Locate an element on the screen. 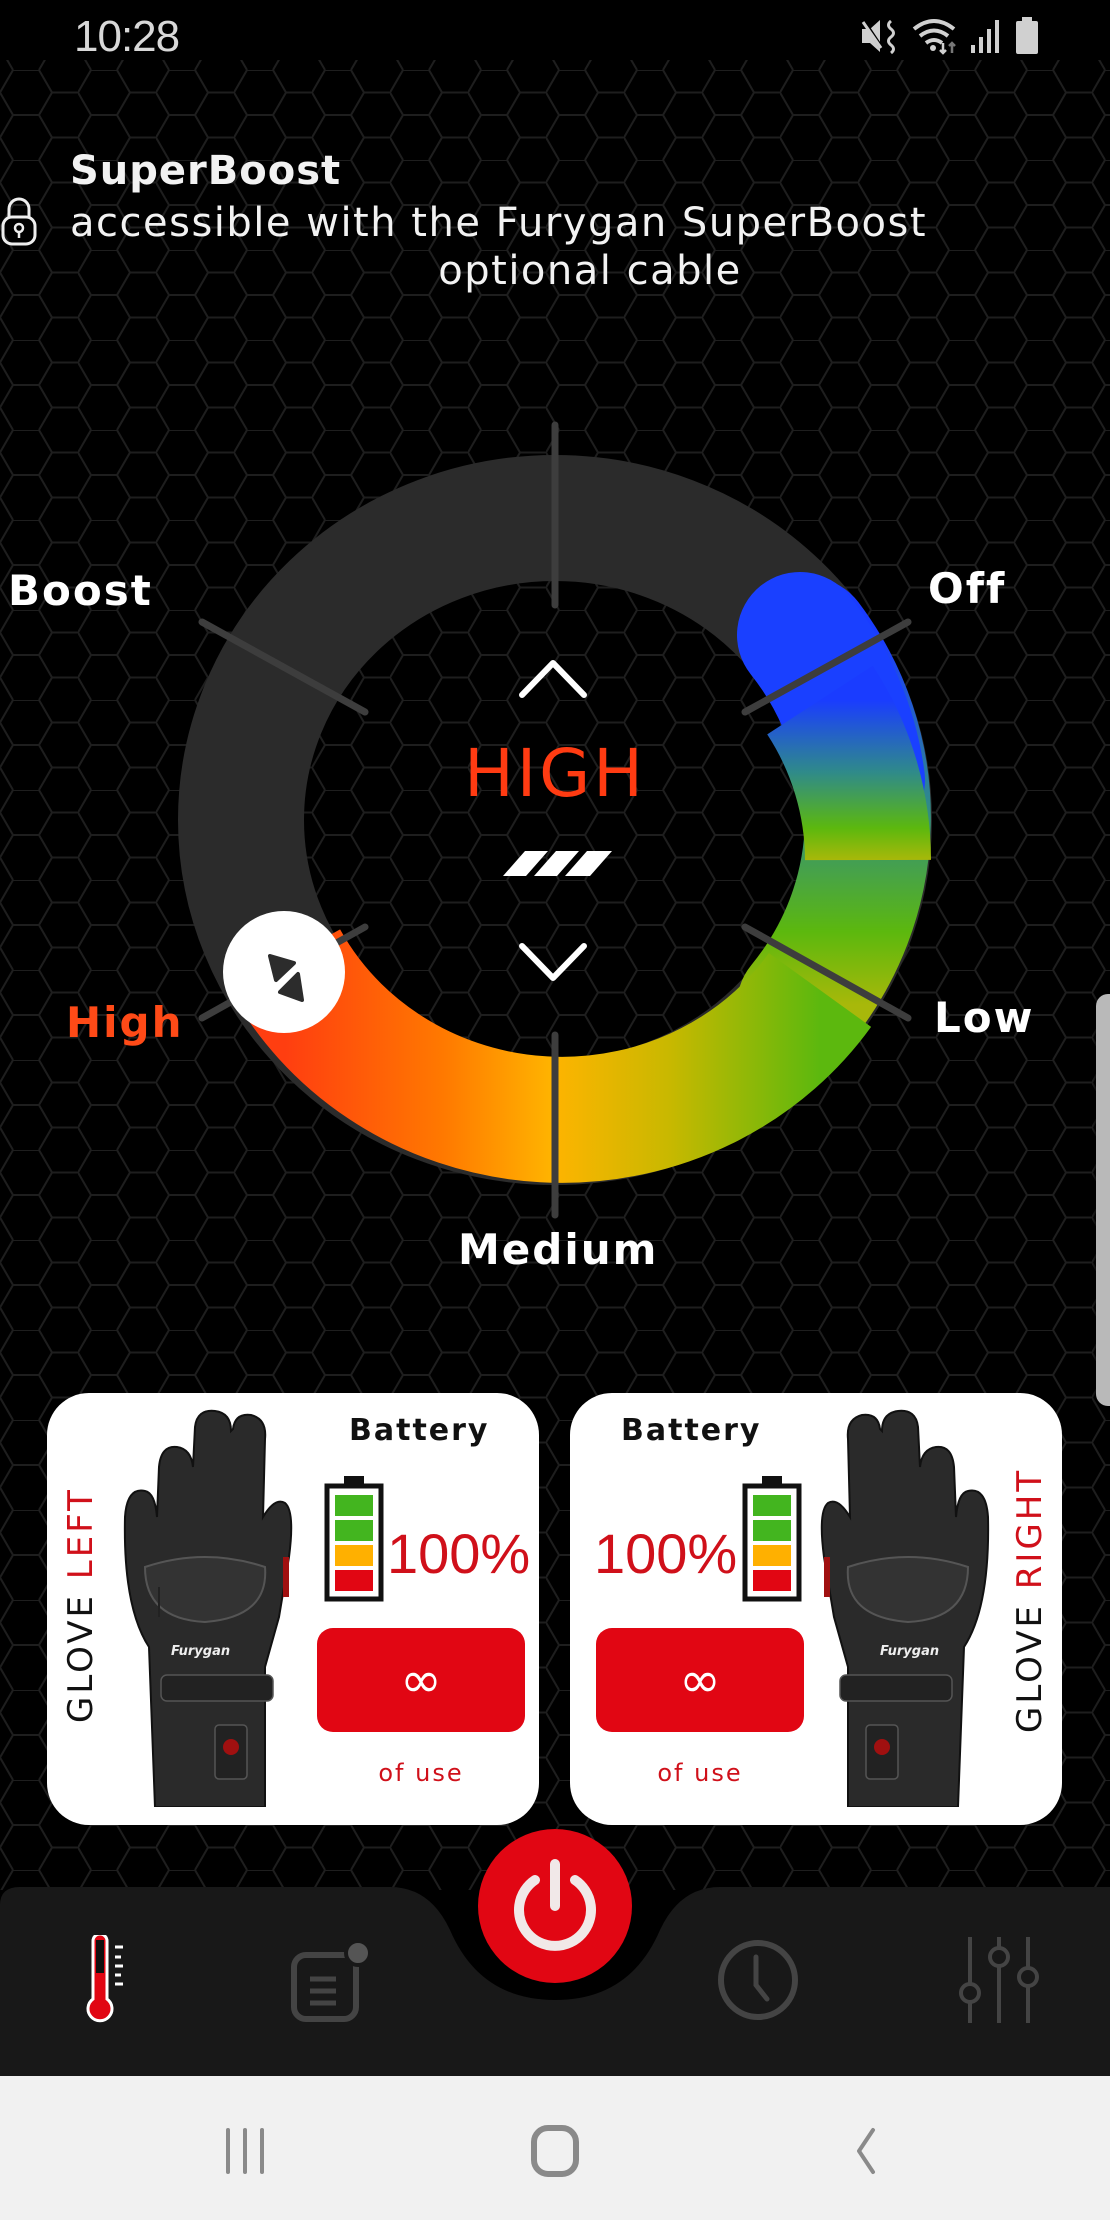 Image resolution: width=1110 pixels, height=2220 pixels. recent-apps-icon is located at coordinates (245, 2151).